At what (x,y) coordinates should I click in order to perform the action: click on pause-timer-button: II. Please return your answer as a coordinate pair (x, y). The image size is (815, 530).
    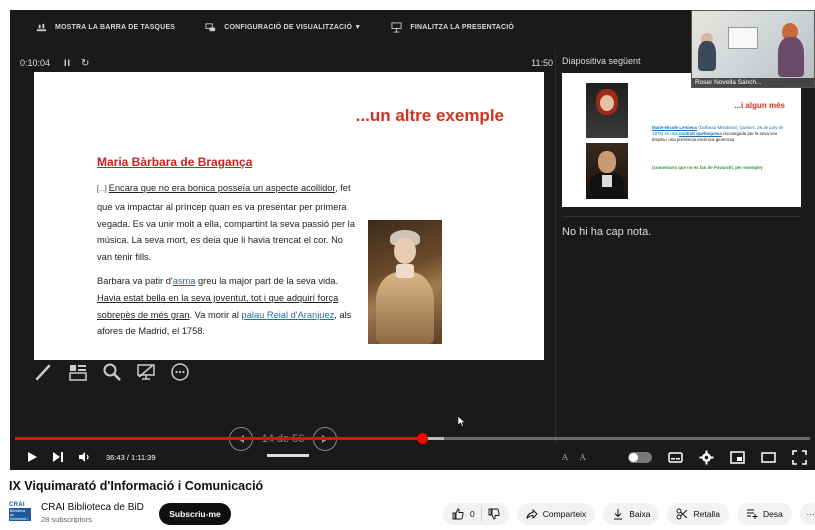
    Looking at the image, I should click on (67, 63).